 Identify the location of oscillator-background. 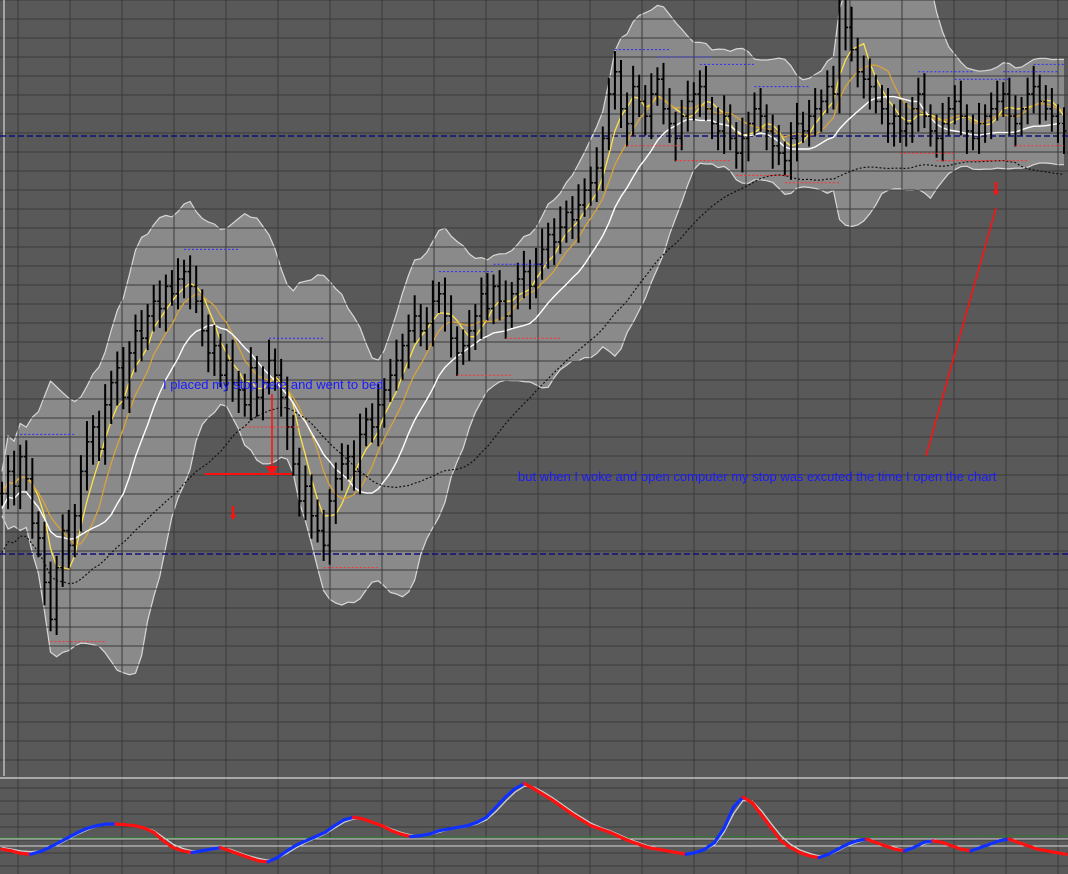
(534, 825).